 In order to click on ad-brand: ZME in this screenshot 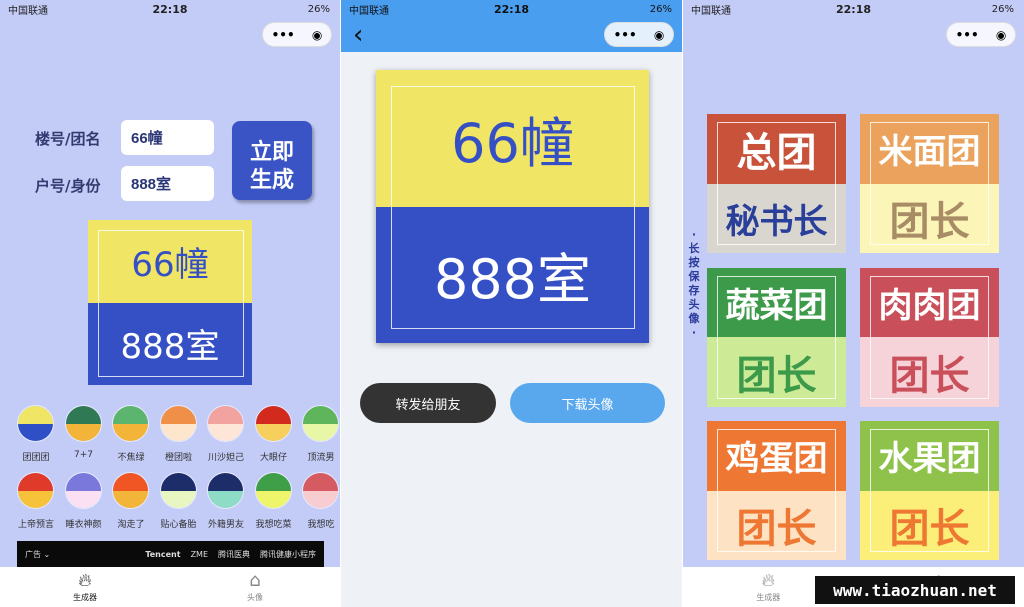, I will do `click(199, 554)`.